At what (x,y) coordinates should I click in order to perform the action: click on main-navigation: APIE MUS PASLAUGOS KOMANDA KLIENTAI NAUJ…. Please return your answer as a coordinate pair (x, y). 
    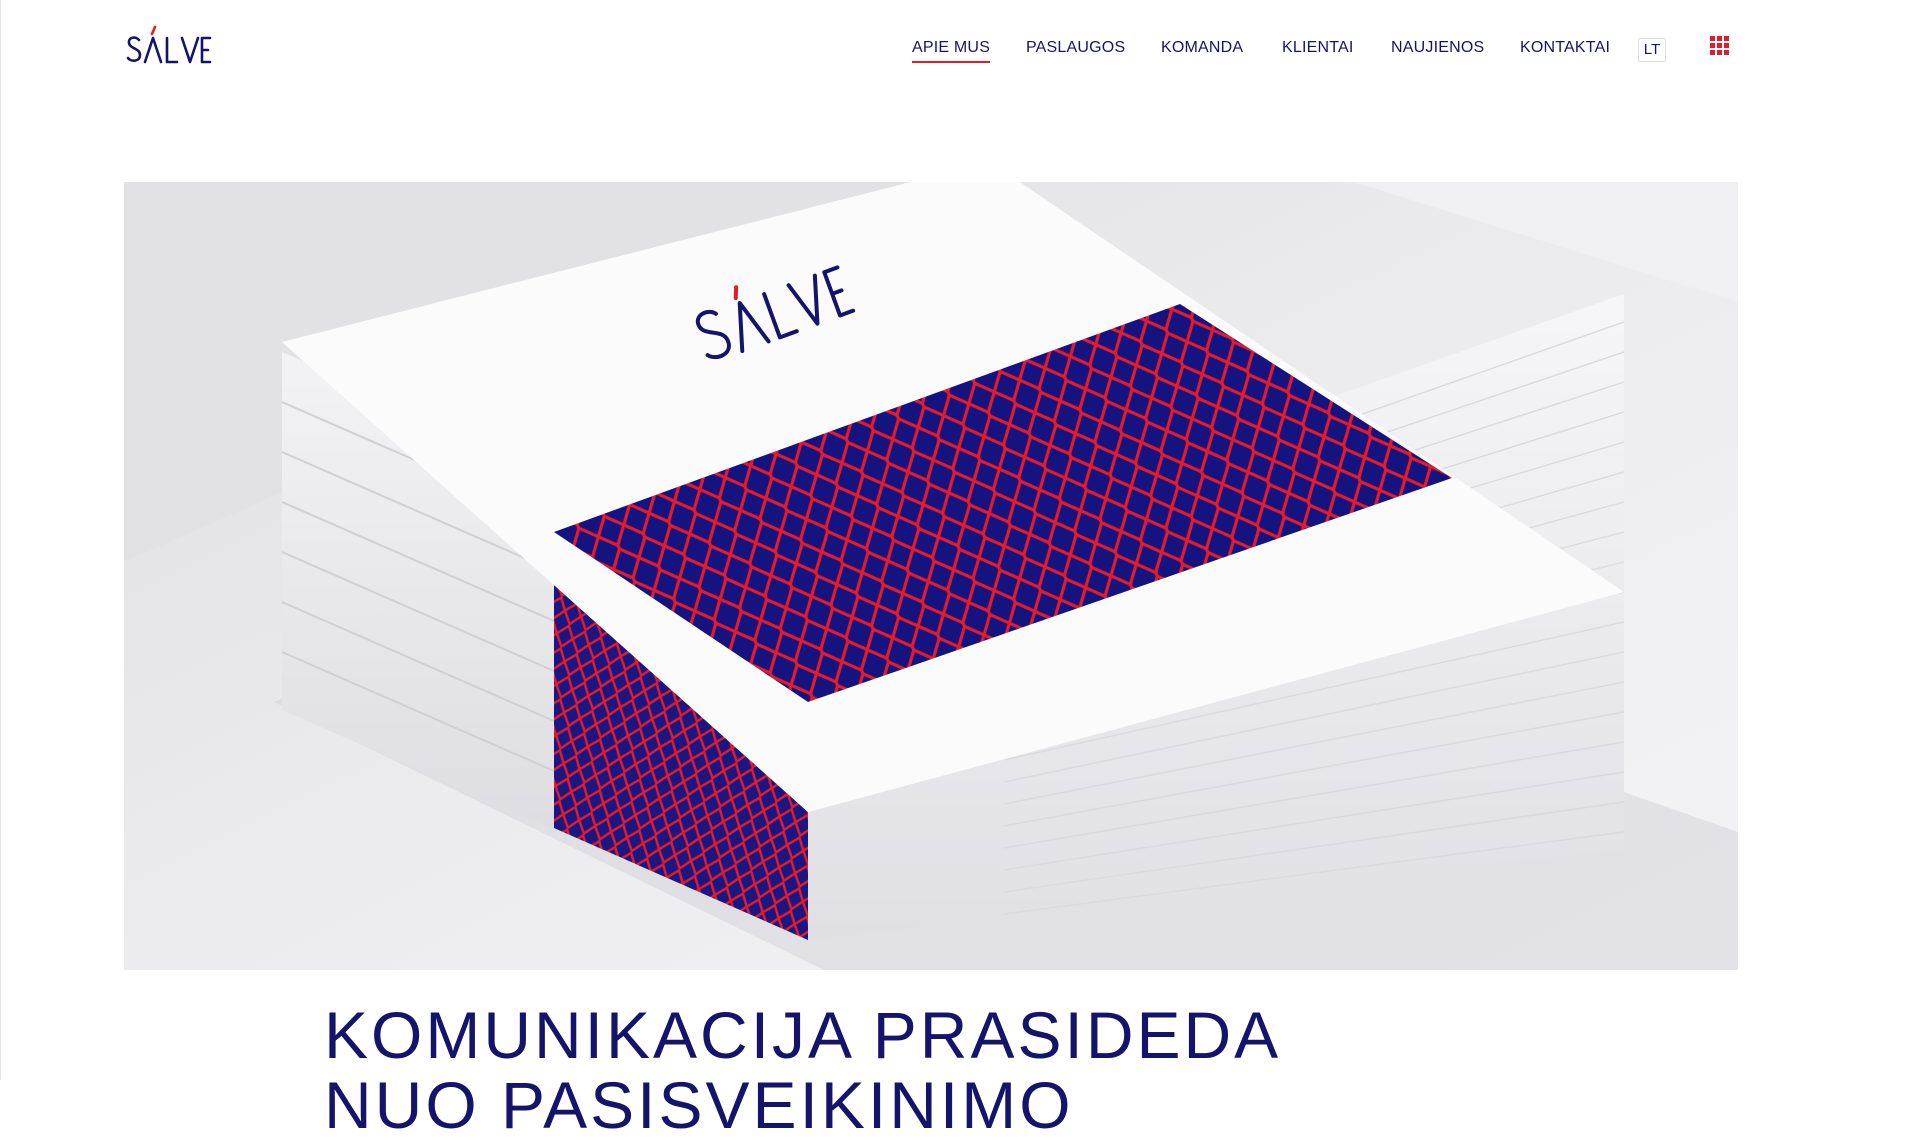
    Looking at the image, I should click on (960, 50).